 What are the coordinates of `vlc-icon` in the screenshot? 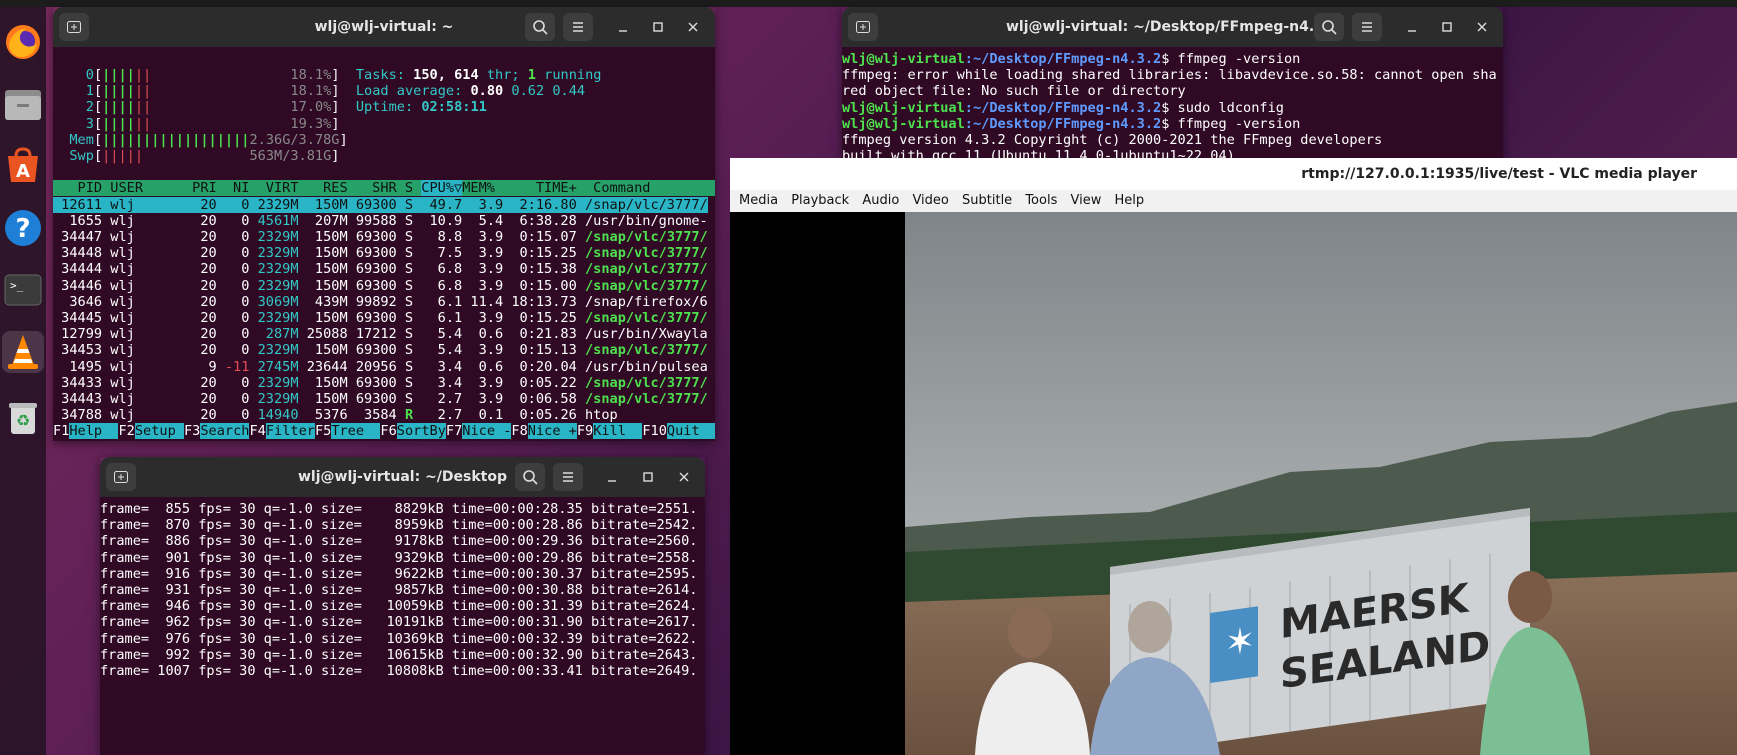 It's located at (23, 352).